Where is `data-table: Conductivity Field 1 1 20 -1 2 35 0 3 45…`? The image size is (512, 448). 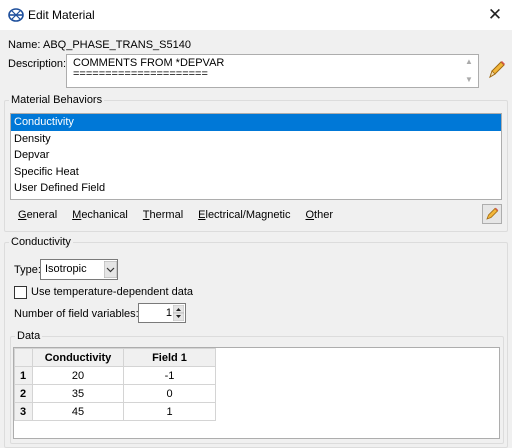
data-table: Conductivity Field 1 1 20 -1 2 35 0 3 45… is located at coordinates (115, 384).